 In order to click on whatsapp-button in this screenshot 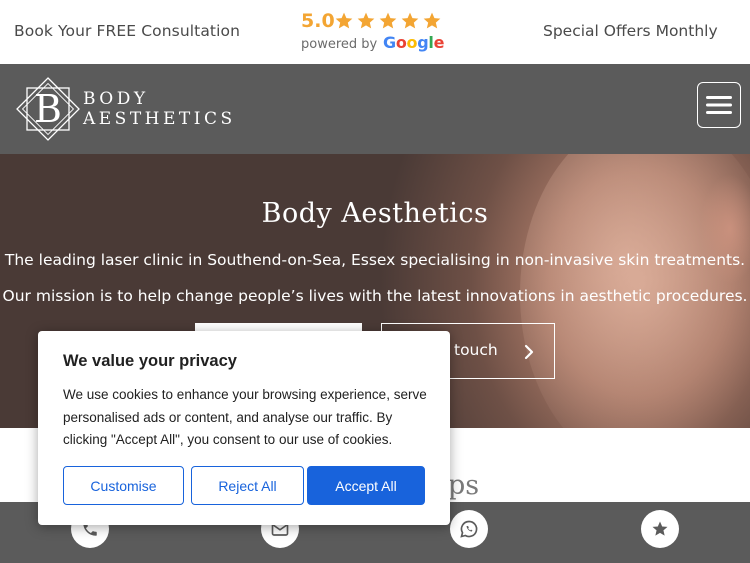, I will do `click(469, 529)`.